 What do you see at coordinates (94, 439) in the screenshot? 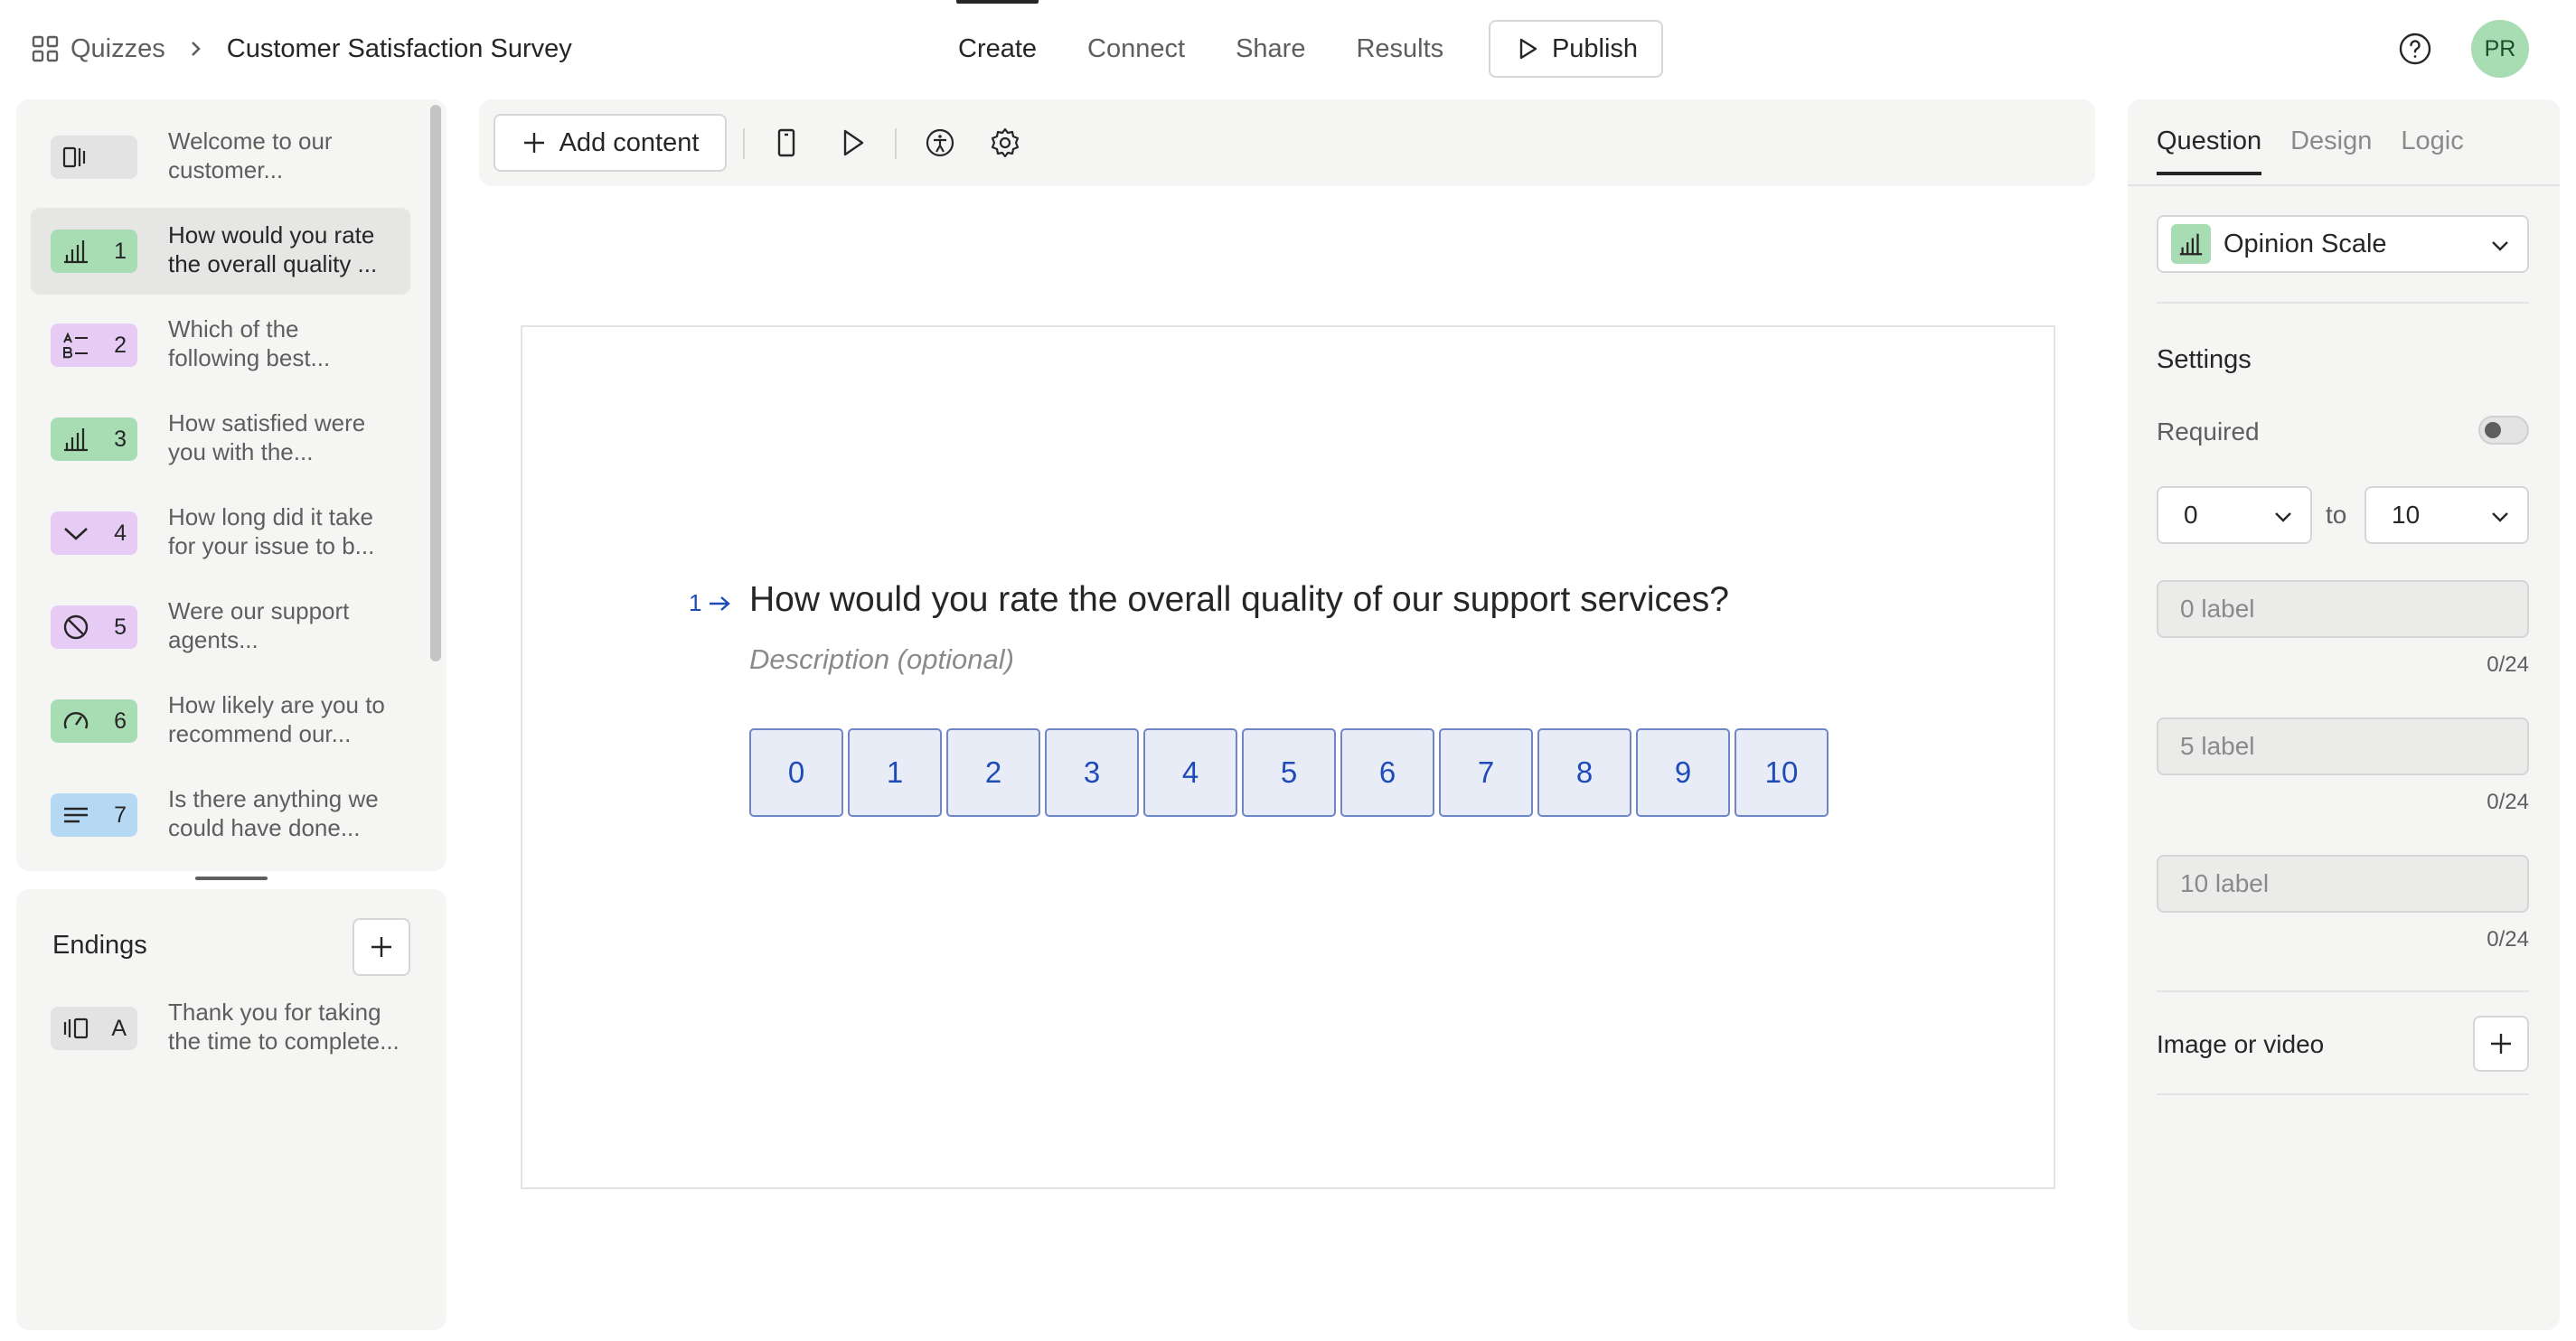
I see `question-badge: 3` at bounding box center [94, 439].